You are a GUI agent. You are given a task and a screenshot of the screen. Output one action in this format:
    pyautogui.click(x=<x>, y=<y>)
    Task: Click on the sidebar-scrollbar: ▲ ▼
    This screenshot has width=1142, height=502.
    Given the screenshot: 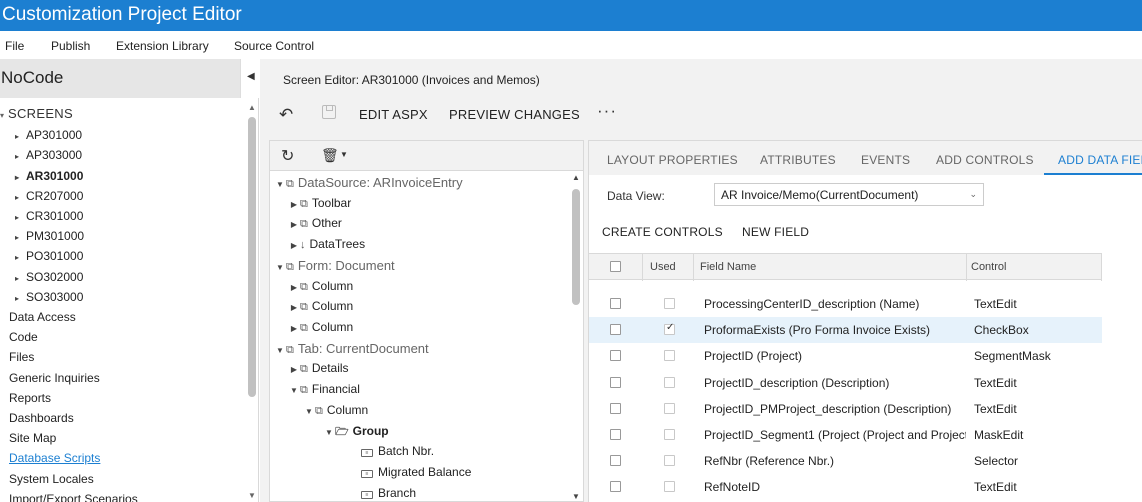 What is the action you would take?
    pyautogui.click(x=252, y=302)
    